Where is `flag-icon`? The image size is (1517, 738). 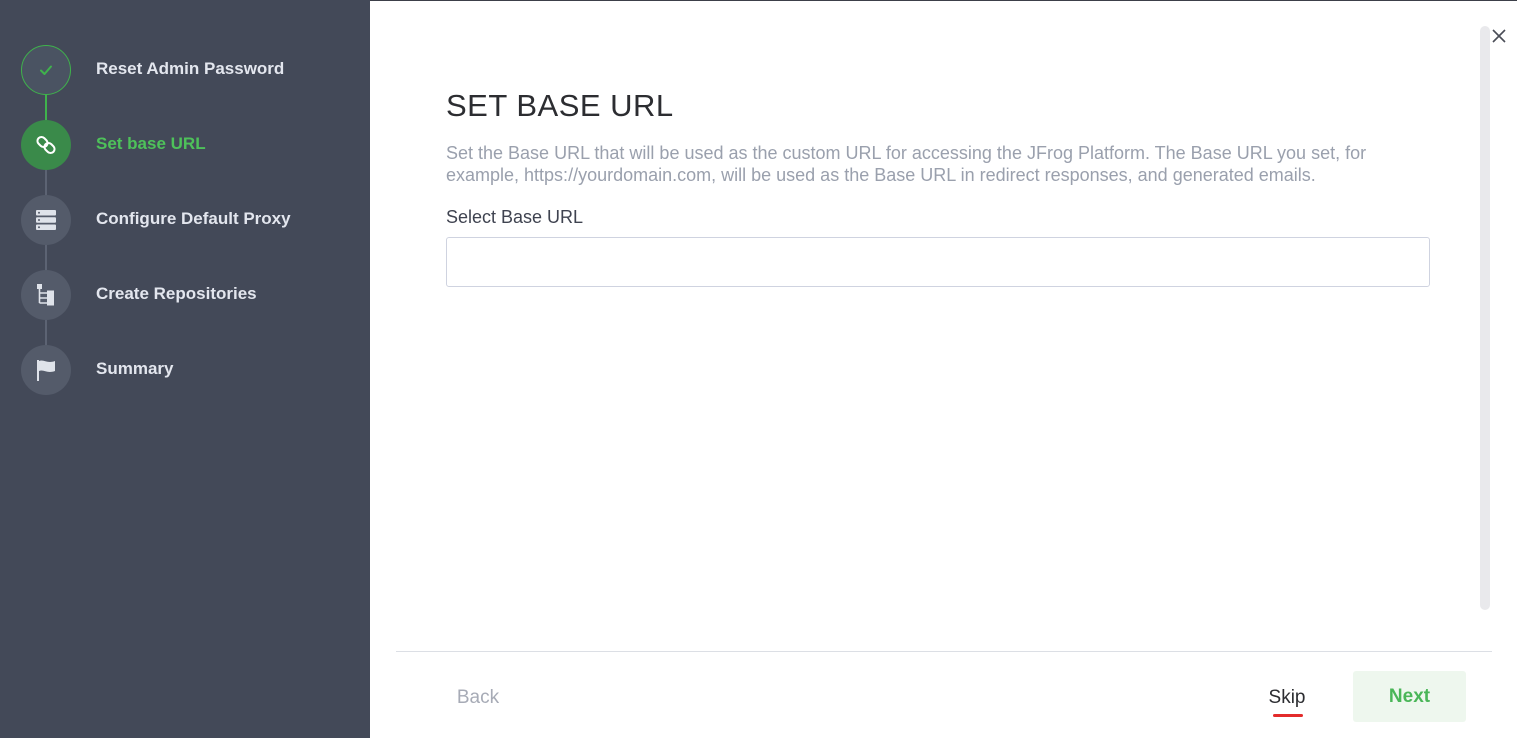
flag-icon is located at coordinates (46, 370).